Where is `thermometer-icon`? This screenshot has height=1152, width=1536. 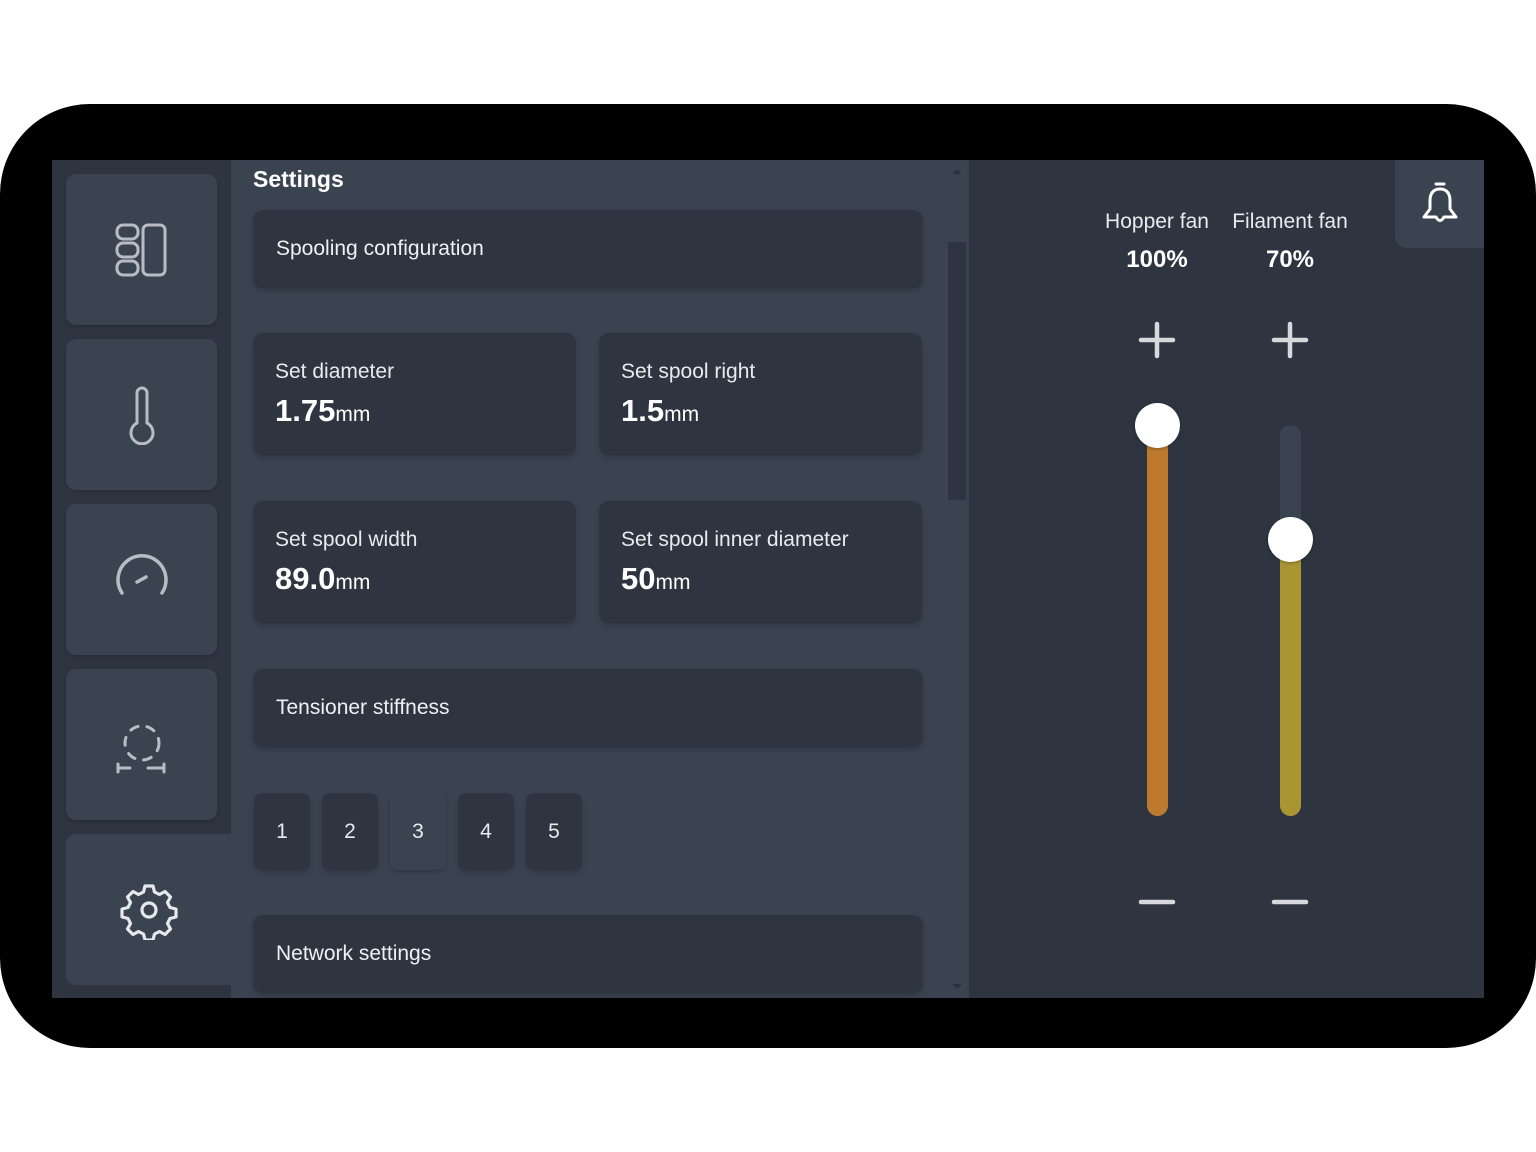
thermometer-icon is located at coordinates (141, 415).